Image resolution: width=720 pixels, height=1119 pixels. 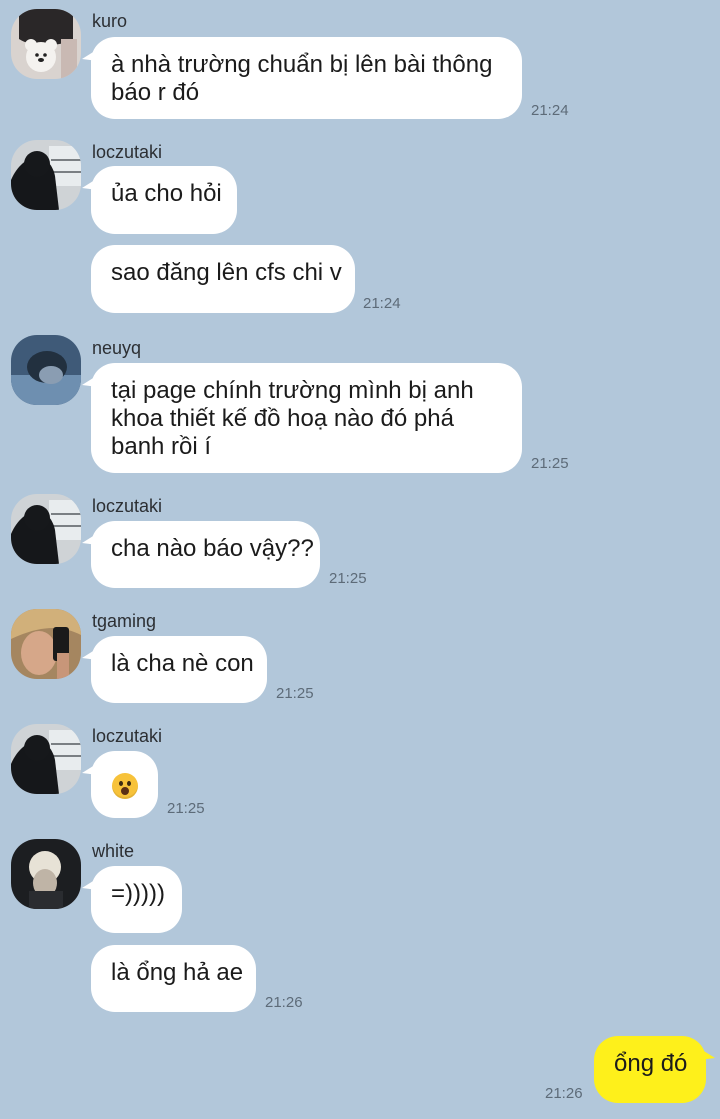 I want to click on sender-name: tgaming, so click(x=124, y=621).